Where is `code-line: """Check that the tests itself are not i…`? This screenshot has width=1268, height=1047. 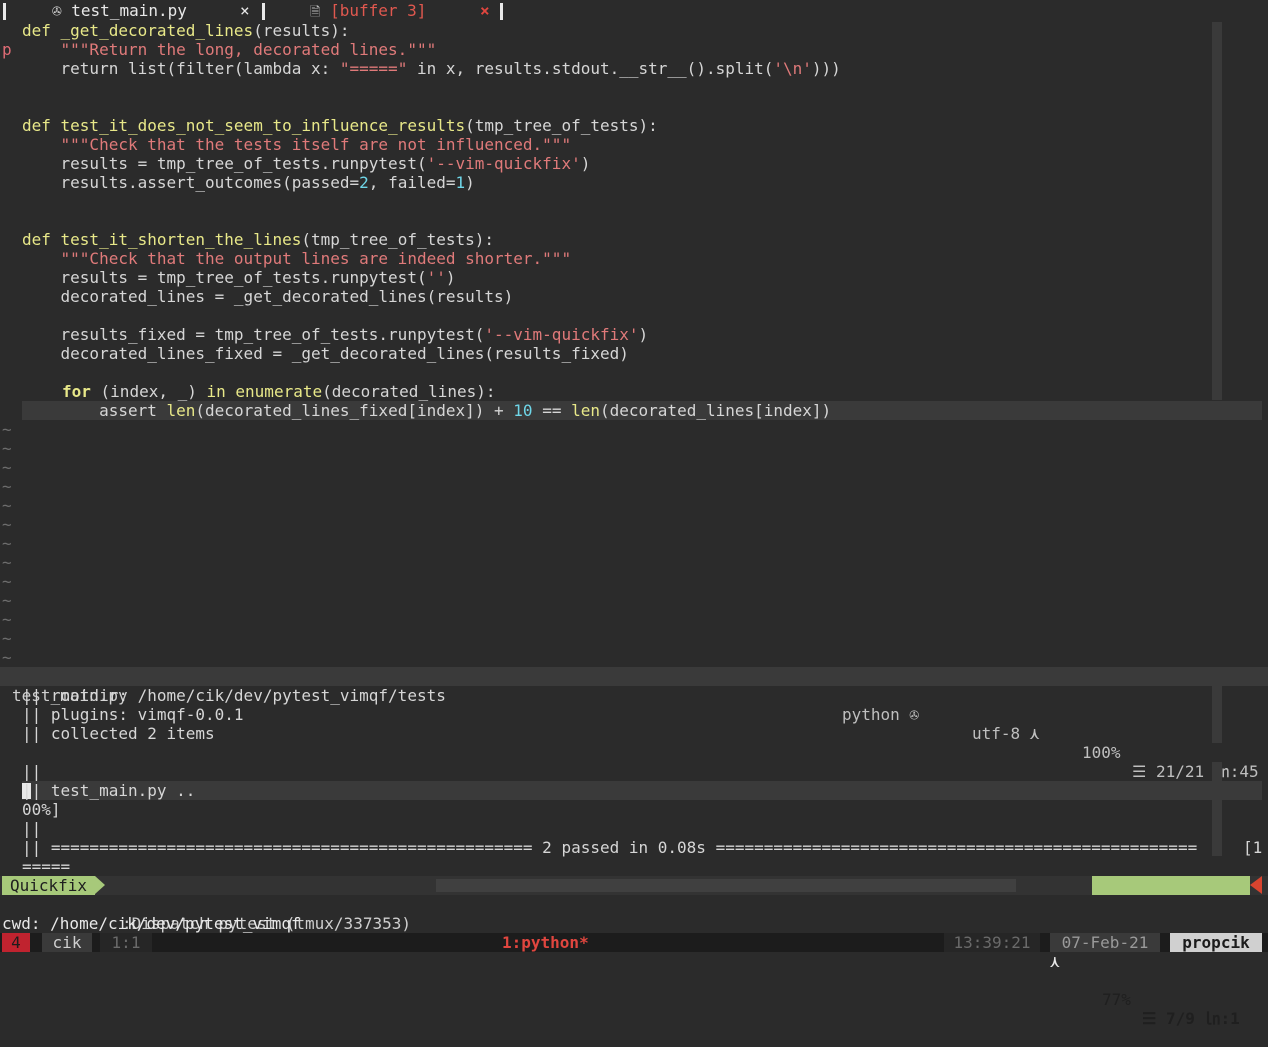
code-line: """Check that the tests itself are not i… is located at coordinates (297, 144).